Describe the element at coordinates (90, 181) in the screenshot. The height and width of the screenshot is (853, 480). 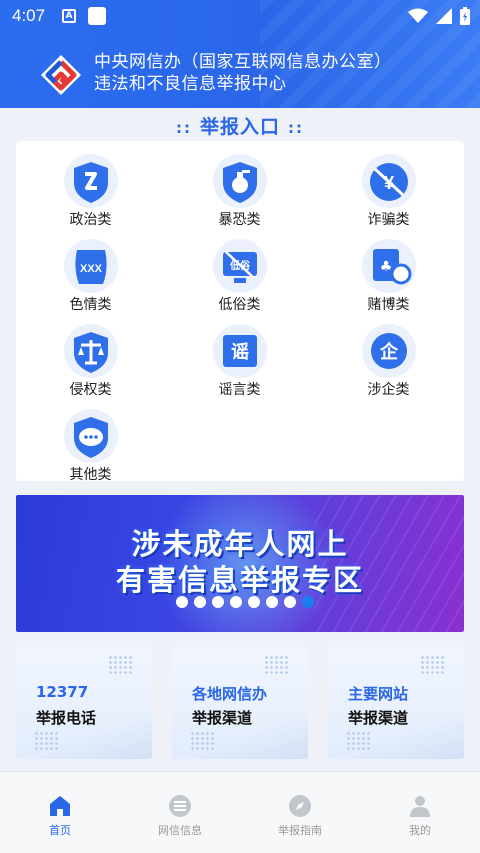
I see `politics-icon` at that location.